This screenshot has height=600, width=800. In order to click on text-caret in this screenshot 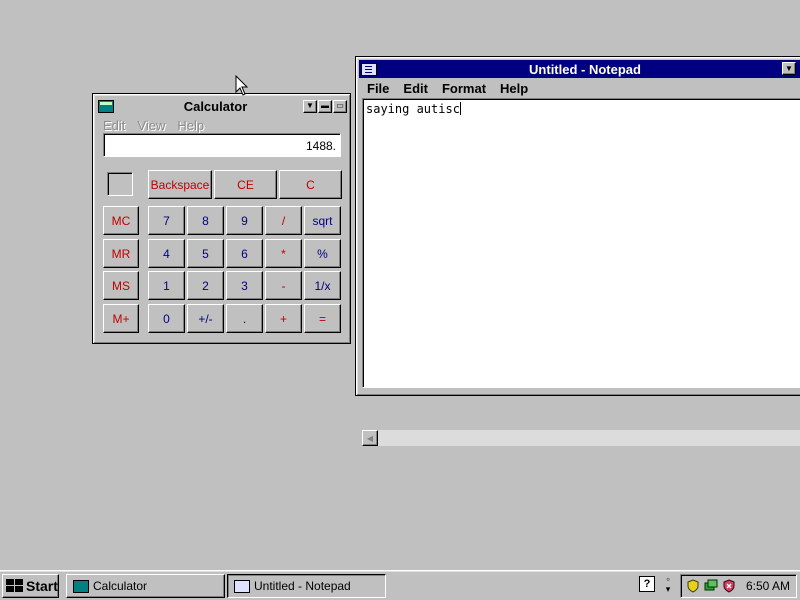, I will do `click(460, 108)`.